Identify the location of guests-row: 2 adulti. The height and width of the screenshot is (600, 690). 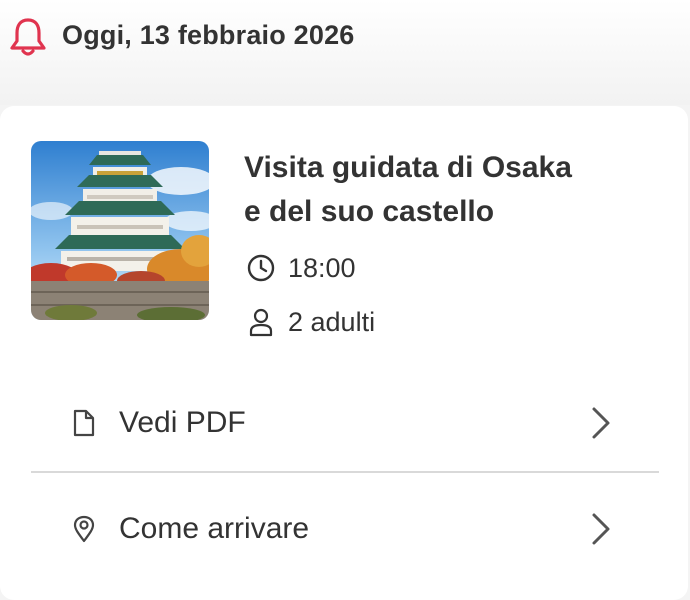
(310, 322).